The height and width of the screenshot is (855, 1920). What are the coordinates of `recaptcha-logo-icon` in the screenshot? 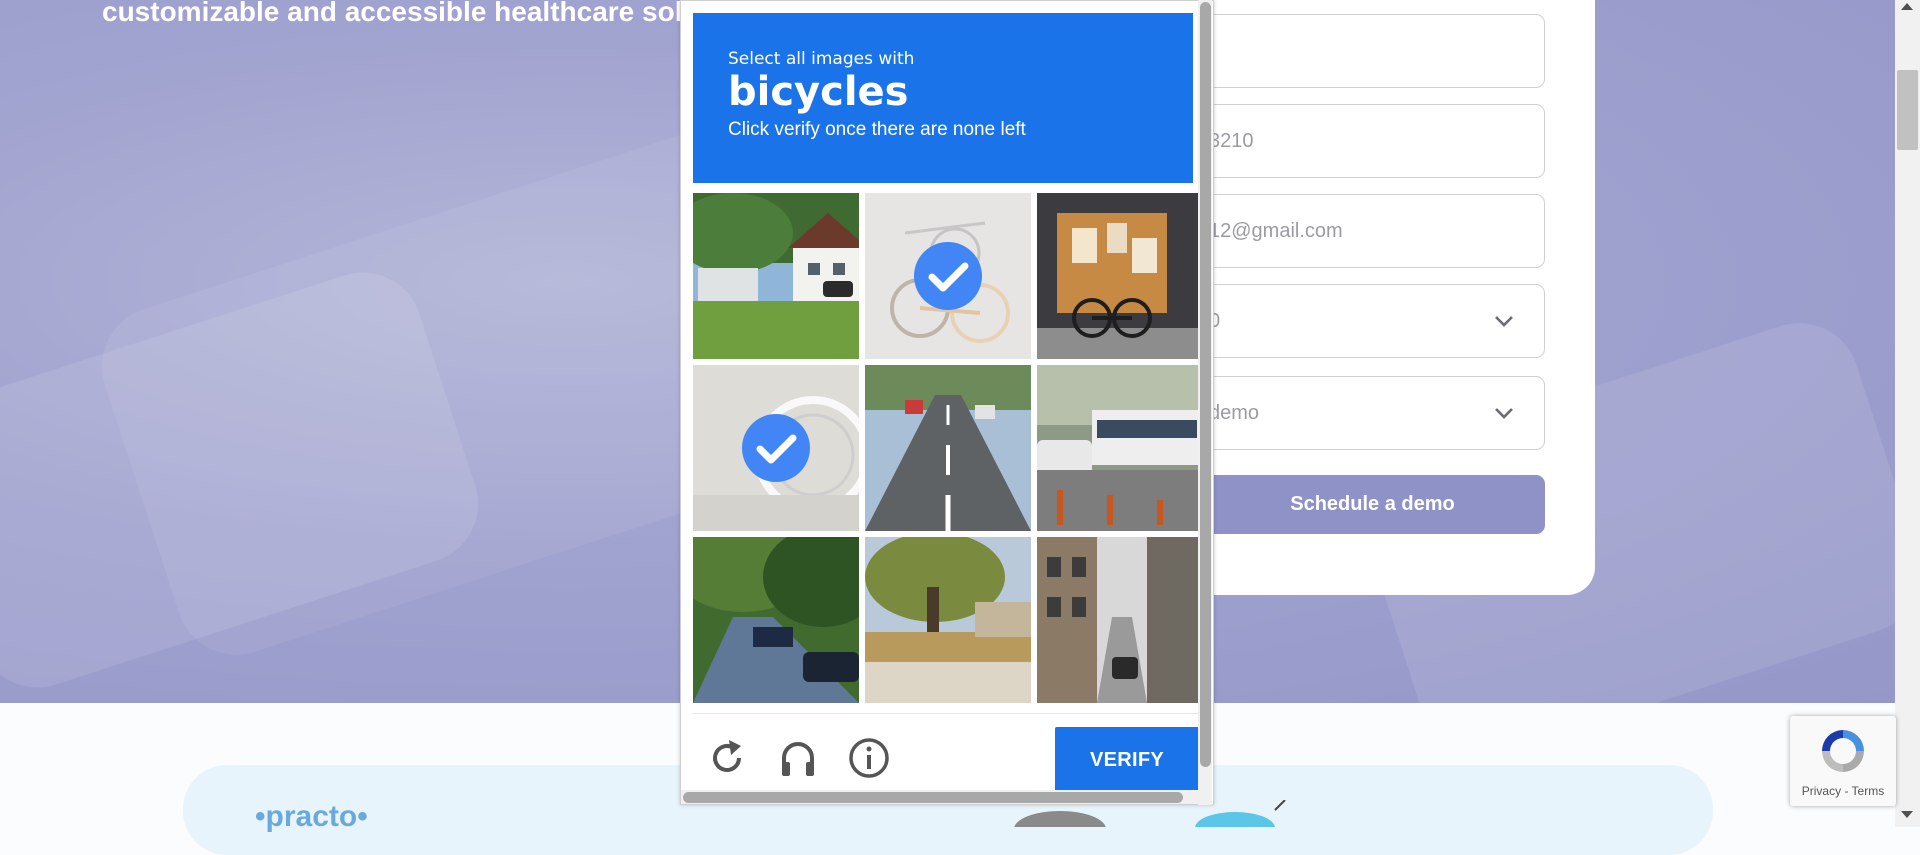 It's located at (1843, 751).